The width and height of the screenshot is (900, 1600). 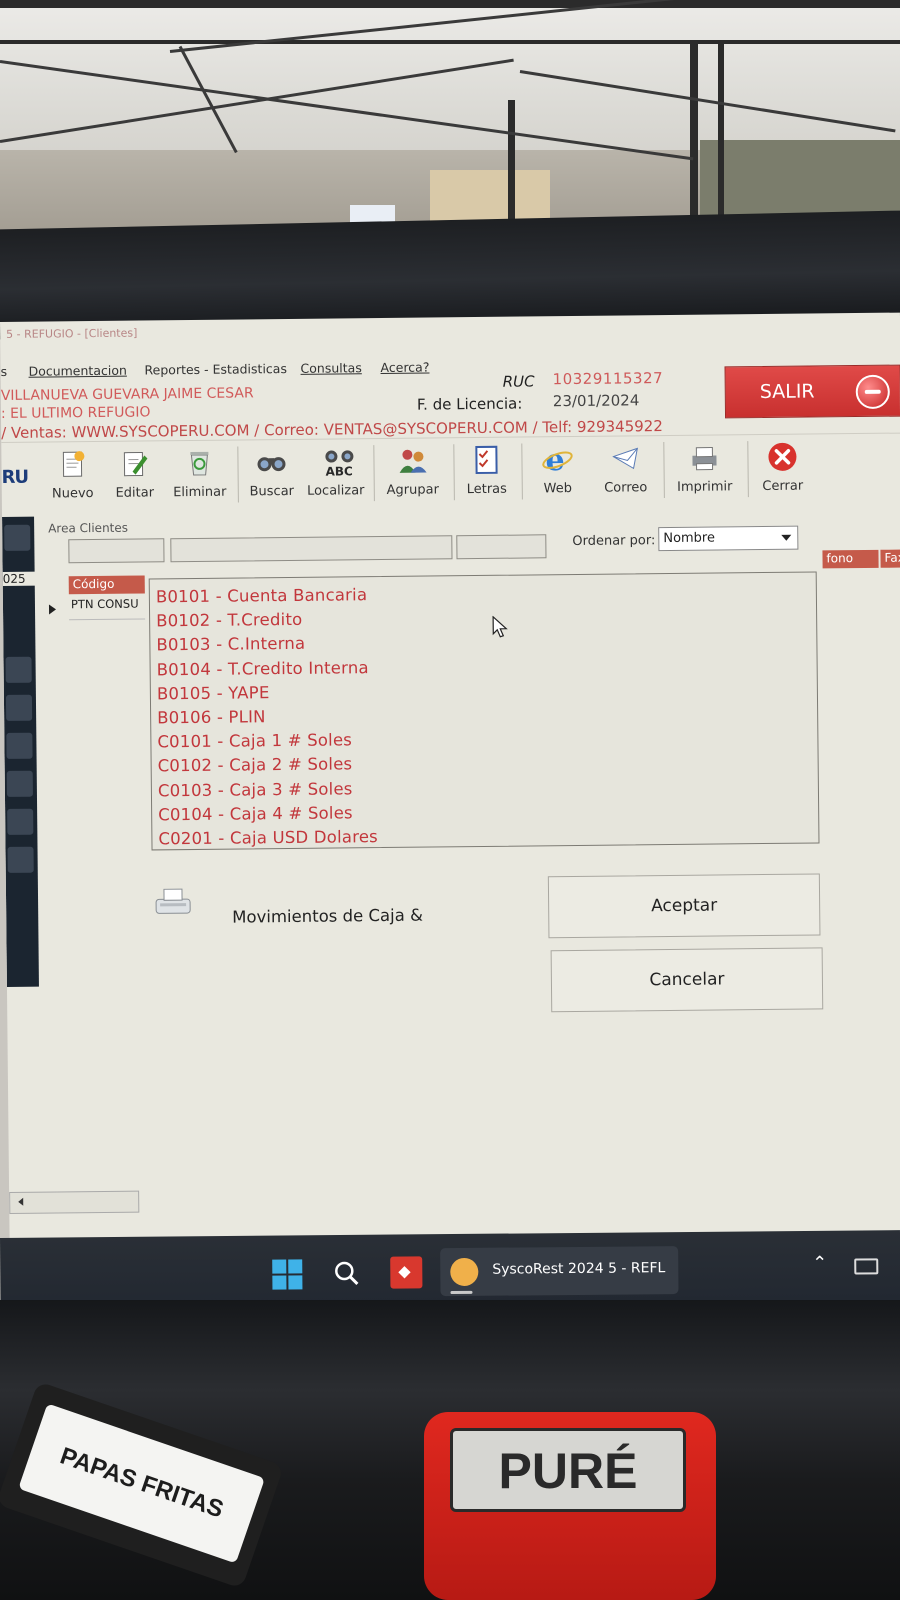 What do you see at coordinates (787, 392) in the screenshot?
I see `exit-button-label: SALIR` at bounding box center [787, 392].